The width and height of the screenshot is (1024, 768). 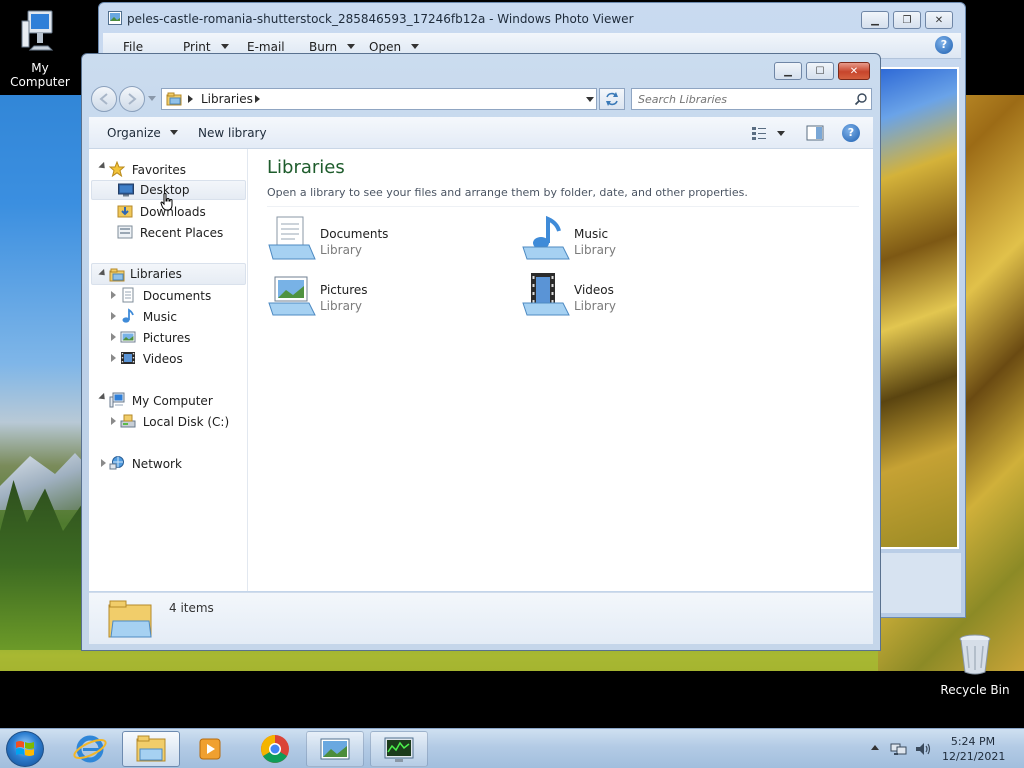 I want to click on nav-label: Videos, so click(x=162, y=359).